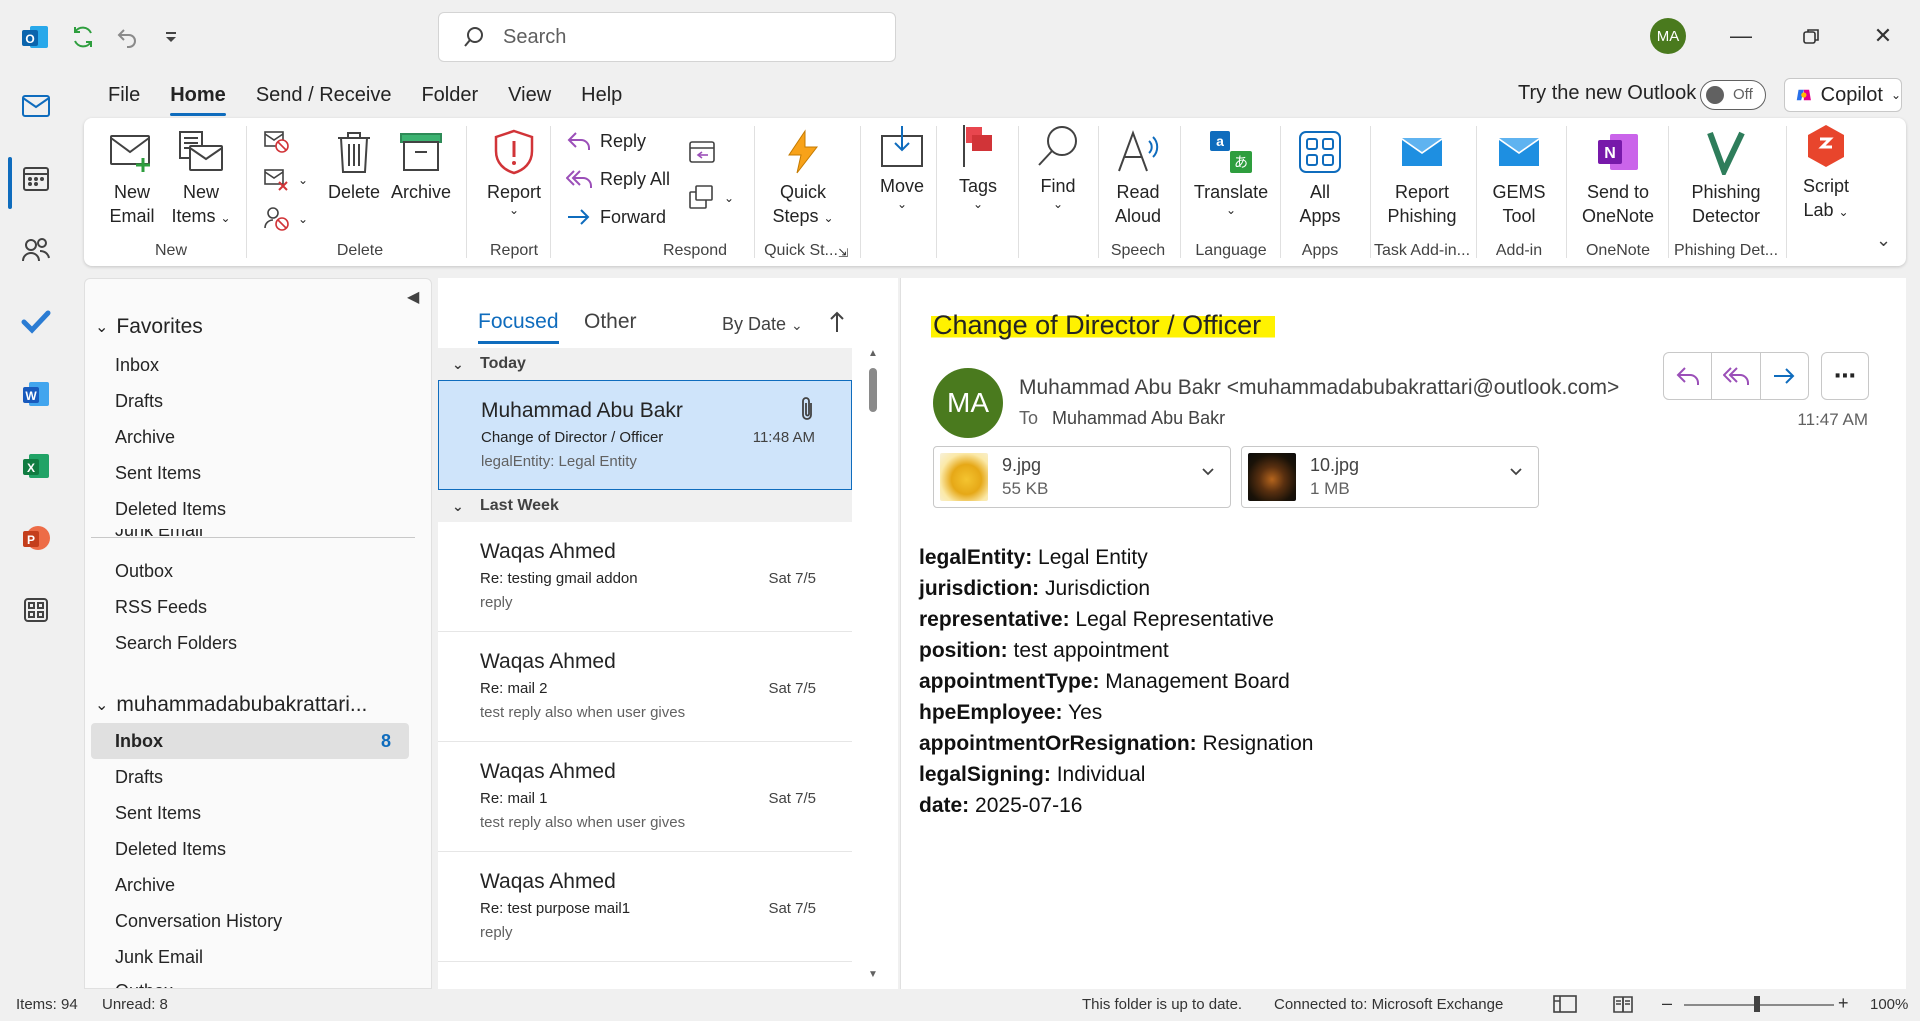 The width and height of the screenshot is (1920, 1021). Describe the element at coordinates (176, 643) in the screenshot. I see `folder-search-folders: Search Folders` at that location.